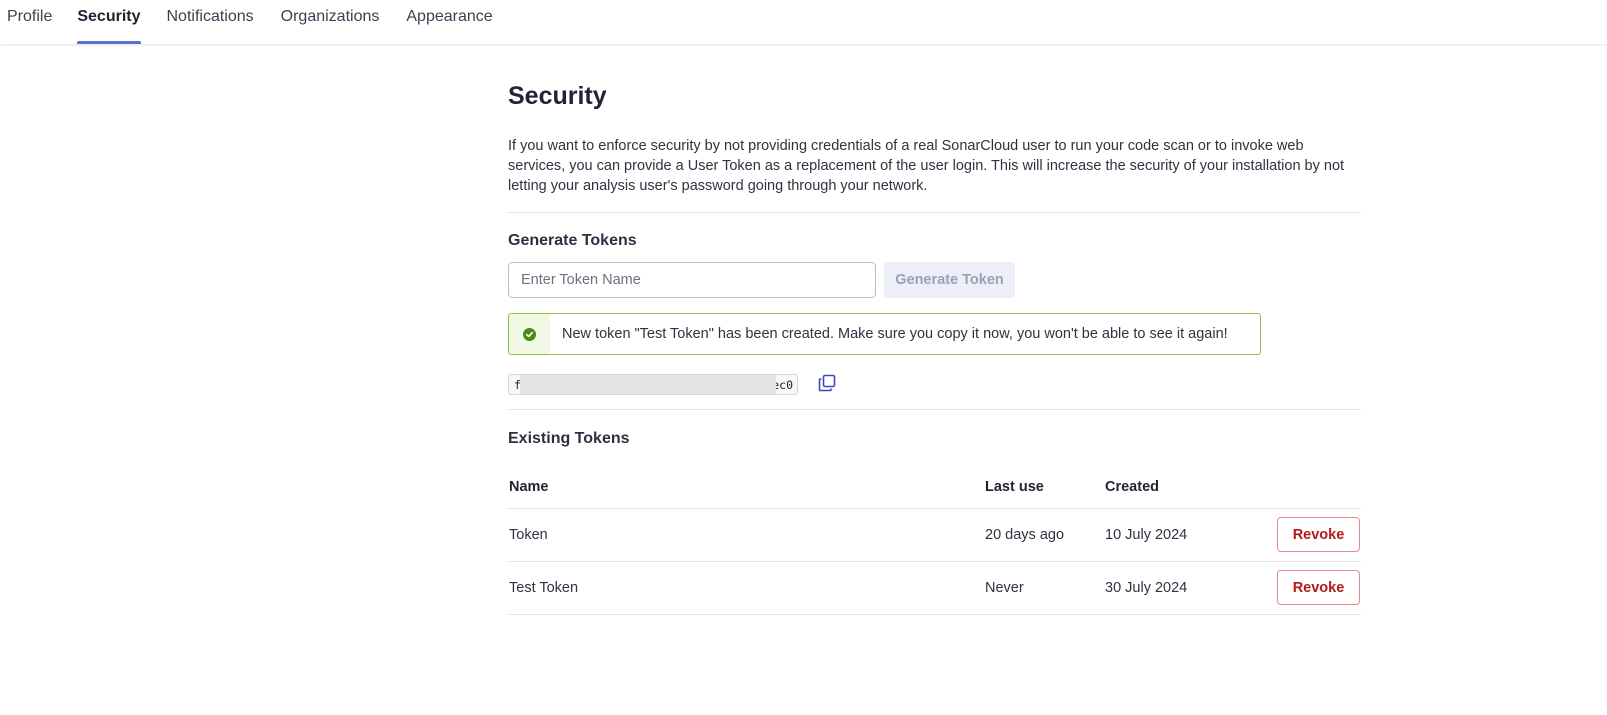 This screenshot has width=1607, height=715. I want to click on table-row: Test Token Never 30 July 2024 Revoke, so click(934, 588).